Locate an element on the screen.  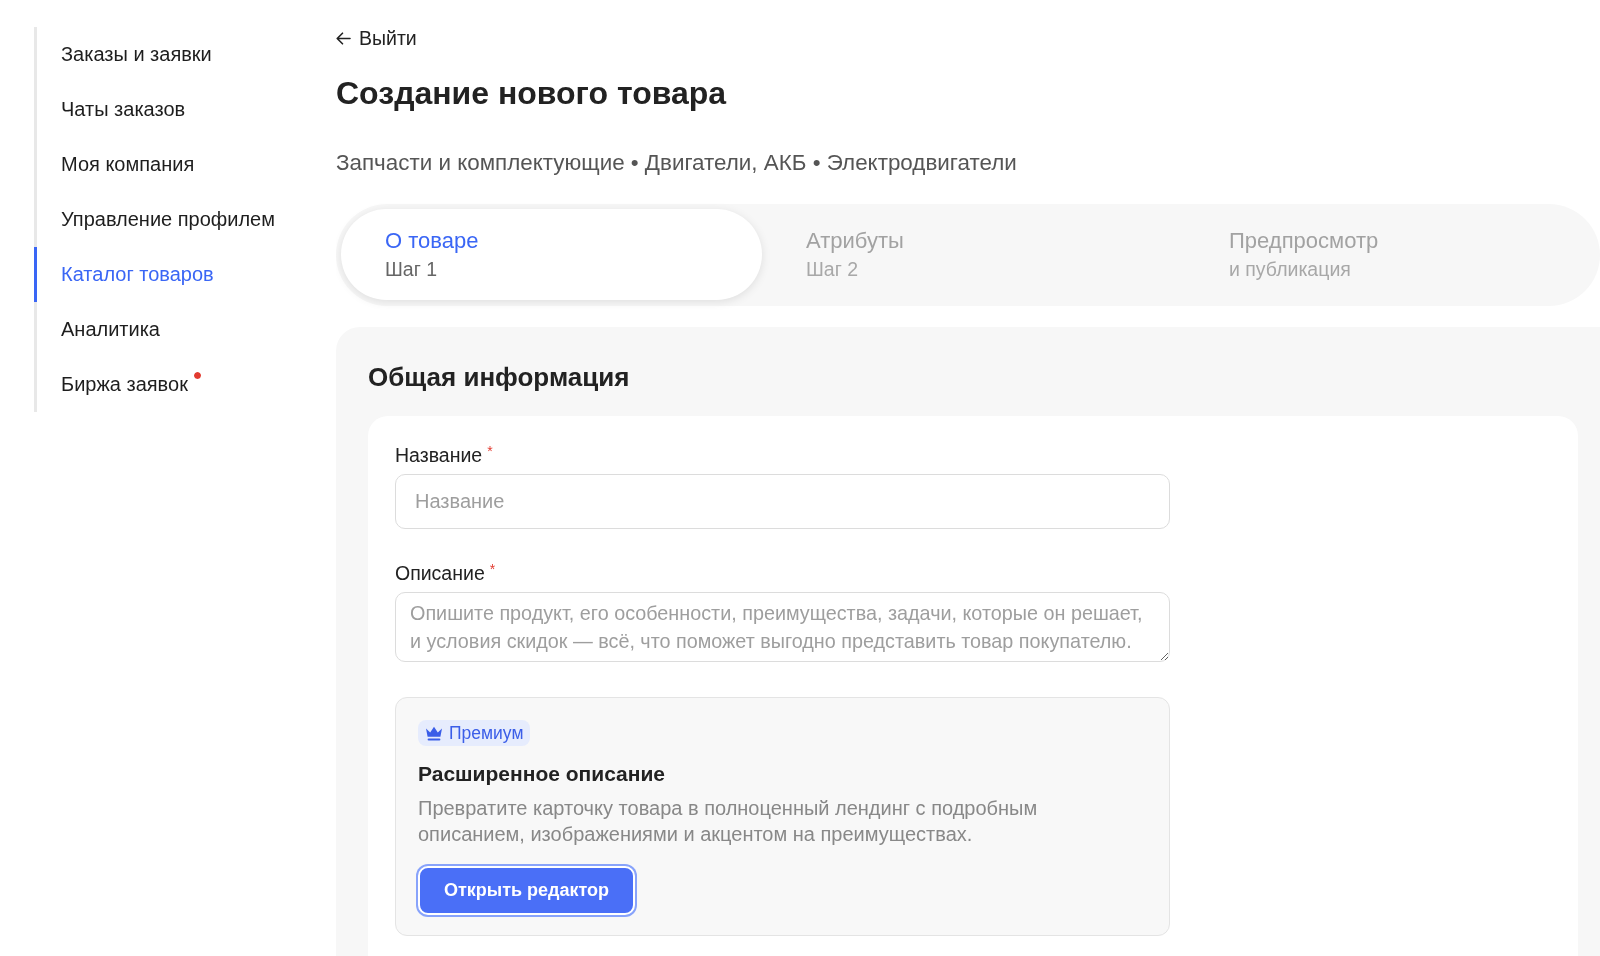
step-tab: О товаре Шаг 1 is located at coordinates (551, 254).